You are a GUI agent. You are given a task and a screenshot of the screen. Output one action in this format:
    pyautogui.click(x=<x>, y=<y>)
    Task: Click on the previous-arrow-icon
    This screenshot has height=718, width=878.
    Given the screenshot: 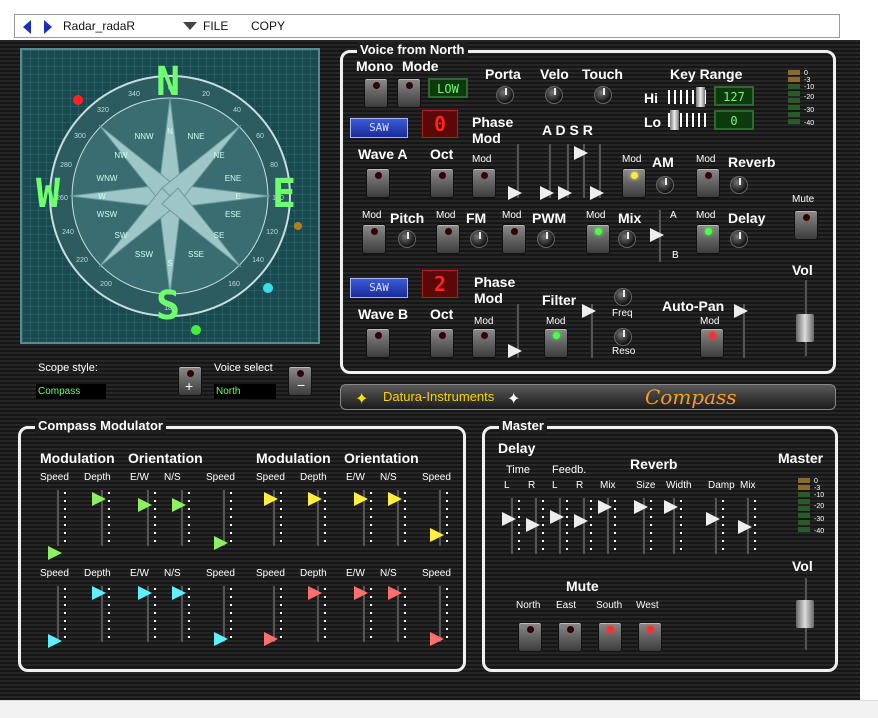 What is the action you would take?
    pyautogui.click(x=27, y=27)
    